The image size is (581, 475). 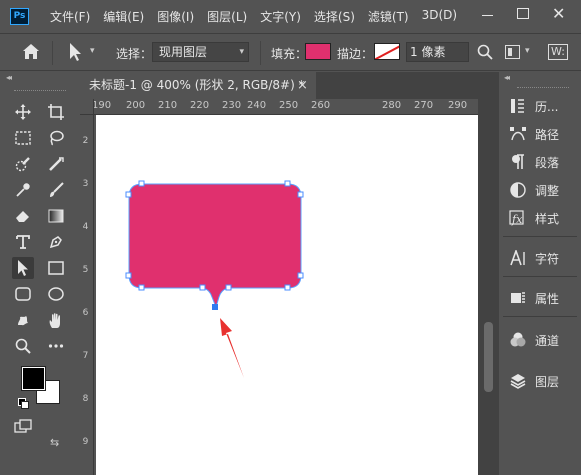 What do you see at coordinates (558, 13) in the screenshot?
I see `close-window-button: ✕` at bounding box center [558, 13].